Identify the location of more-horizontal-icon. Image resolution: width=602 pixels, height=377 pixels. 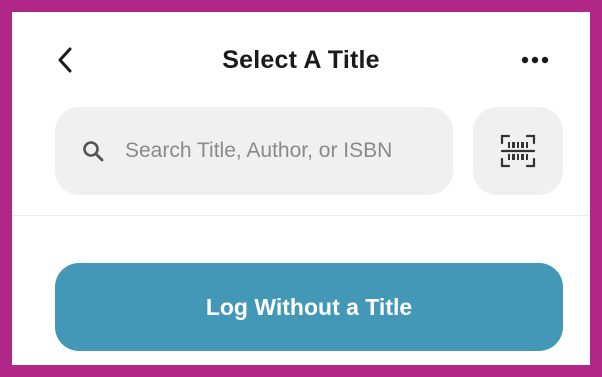
(535, 60).